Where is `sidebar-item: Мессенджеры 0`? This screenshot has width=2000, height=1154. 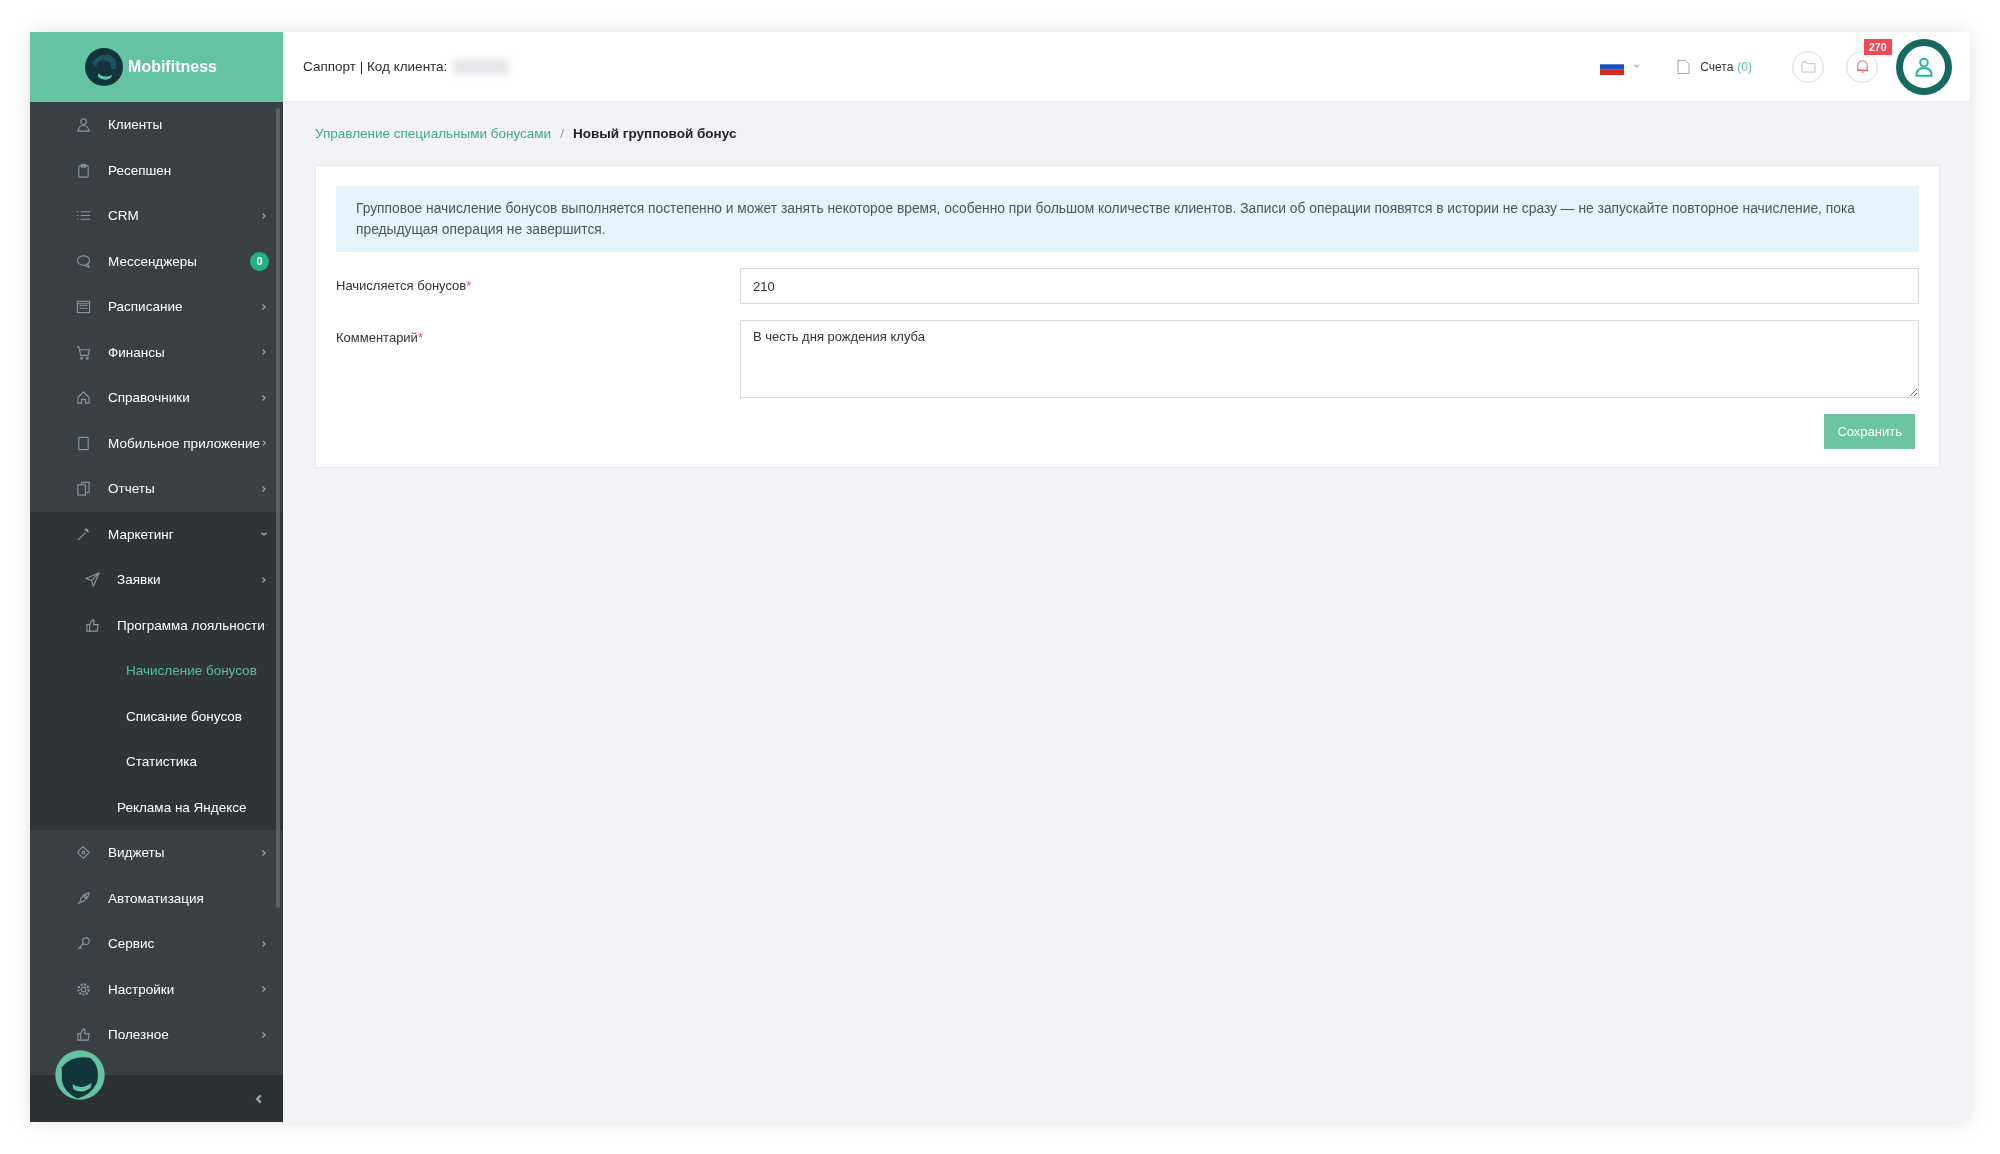
sidebar-item: Мессенджеры 0 is located at coordinates (156, 261).